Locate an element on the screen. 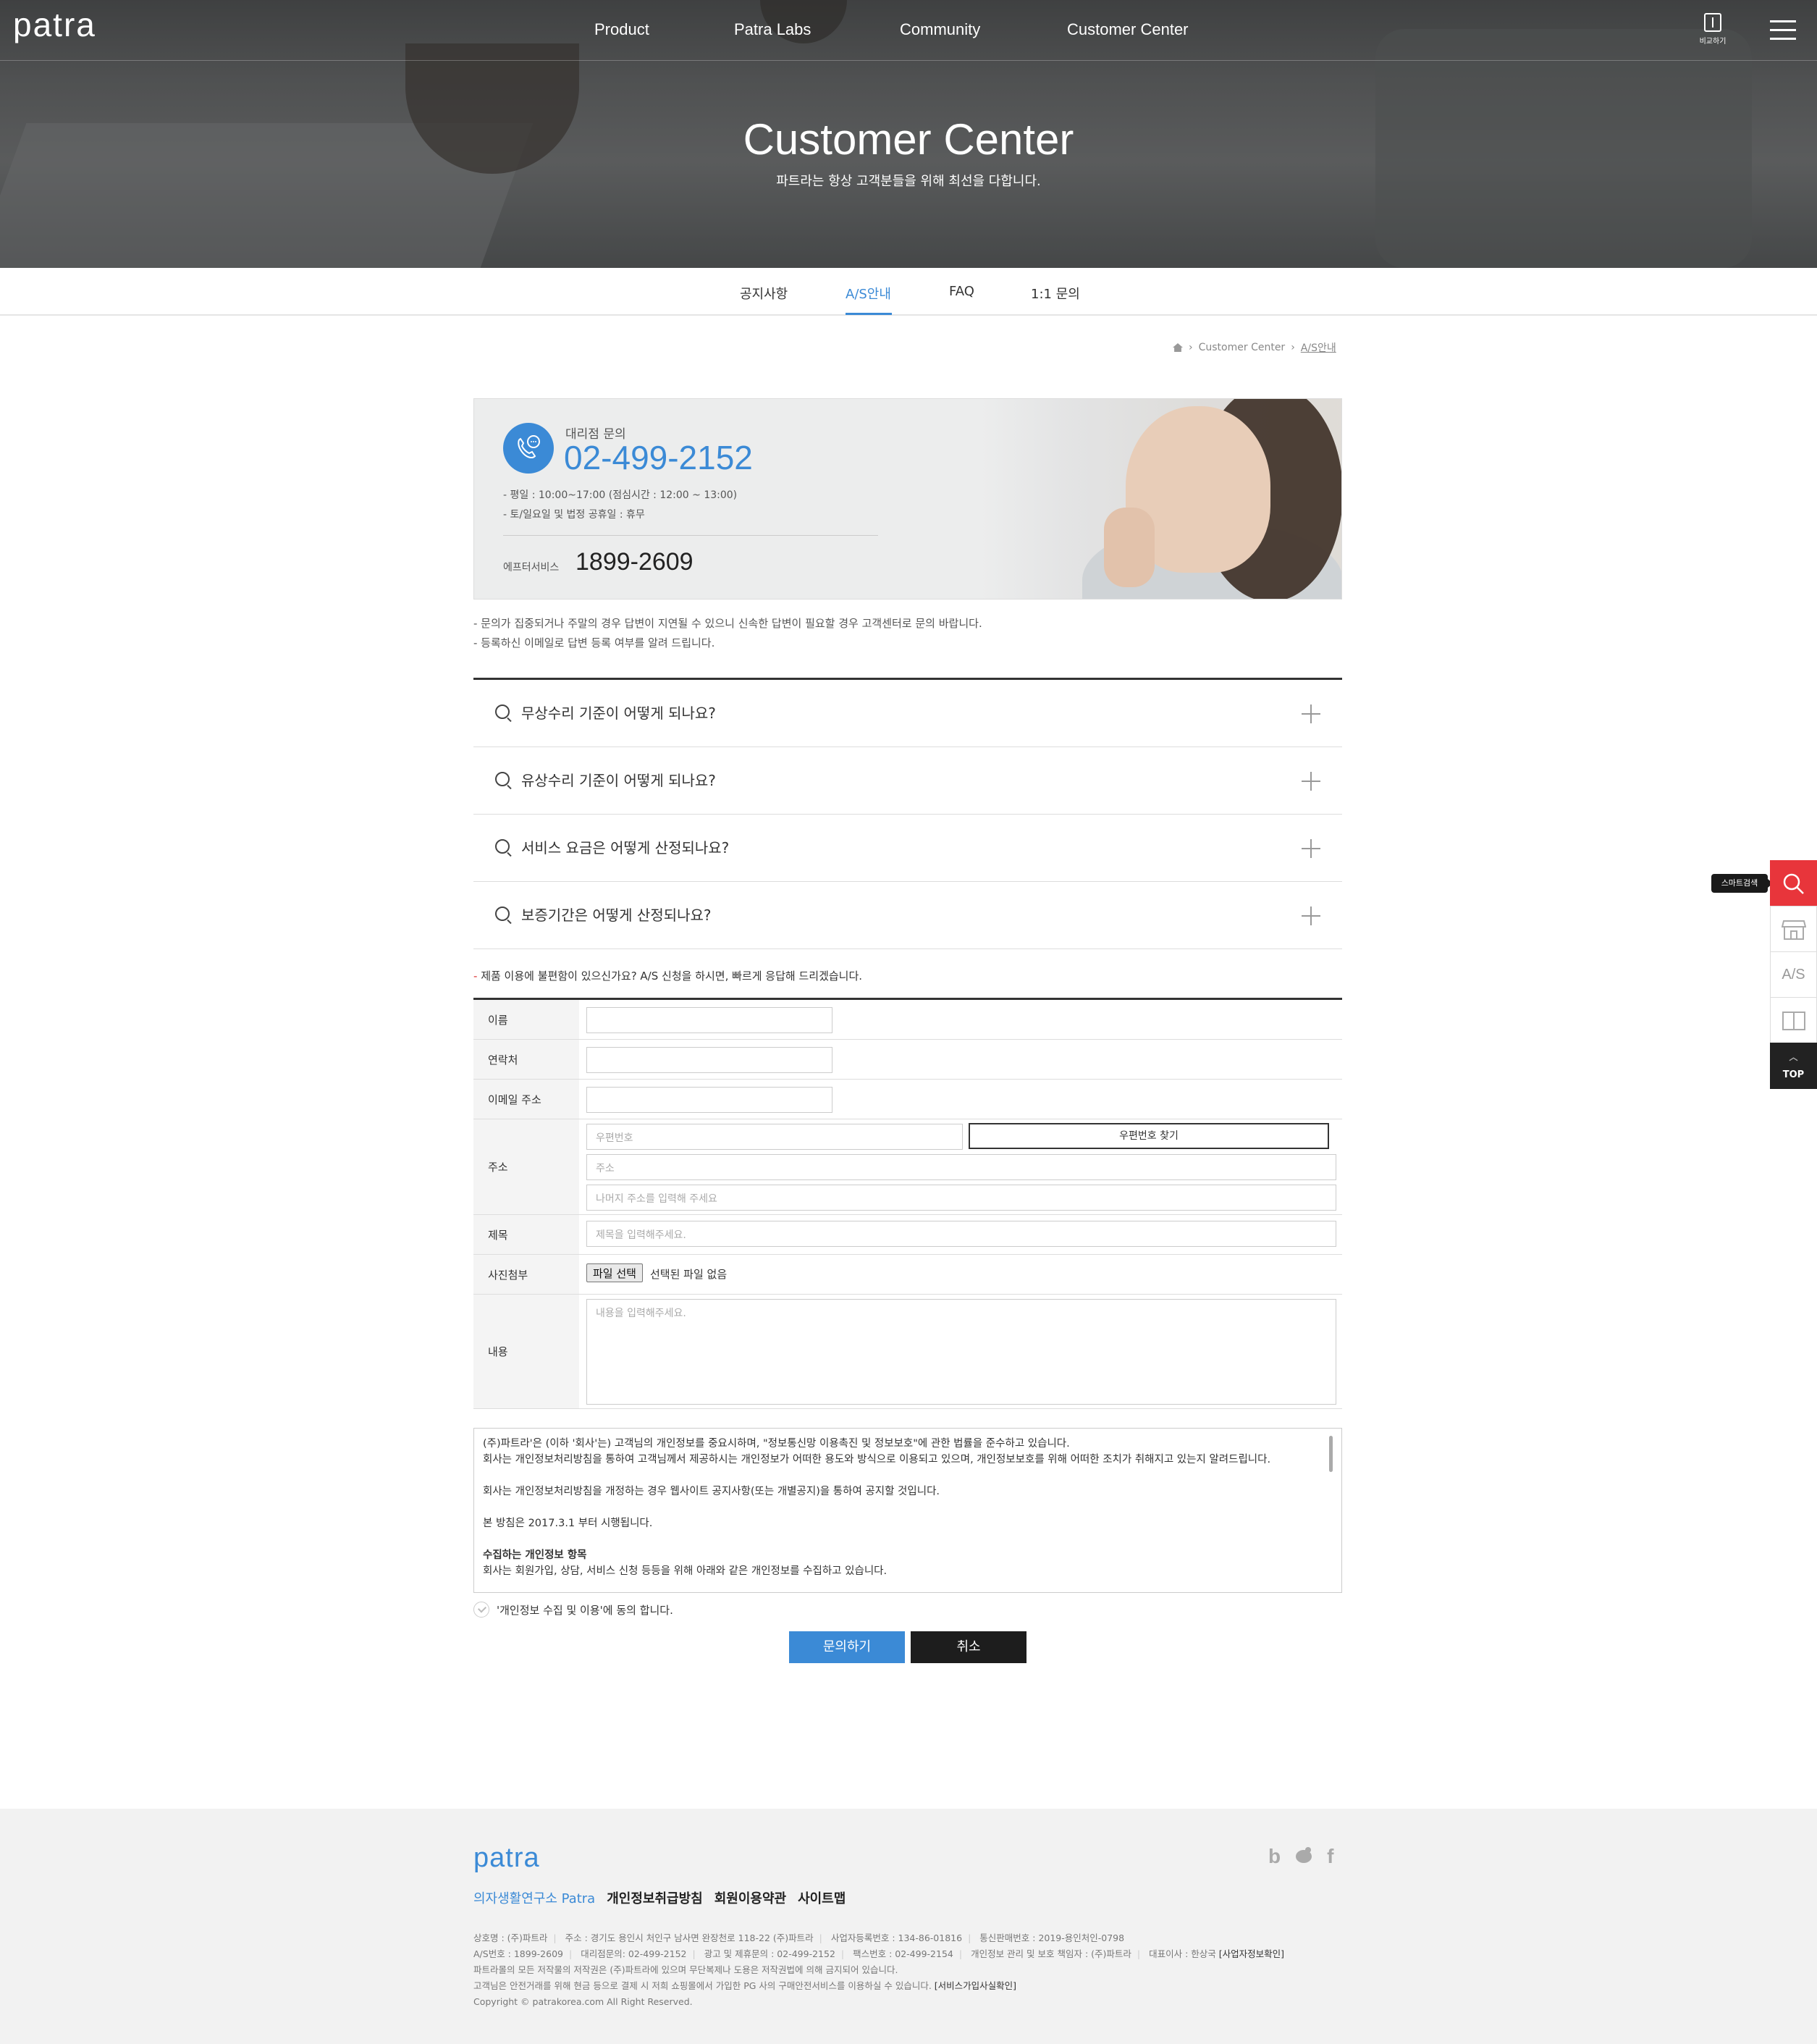  faq-question: 유상수리 기준이 어떻게 되나요? is located at coordinates (618, 781).